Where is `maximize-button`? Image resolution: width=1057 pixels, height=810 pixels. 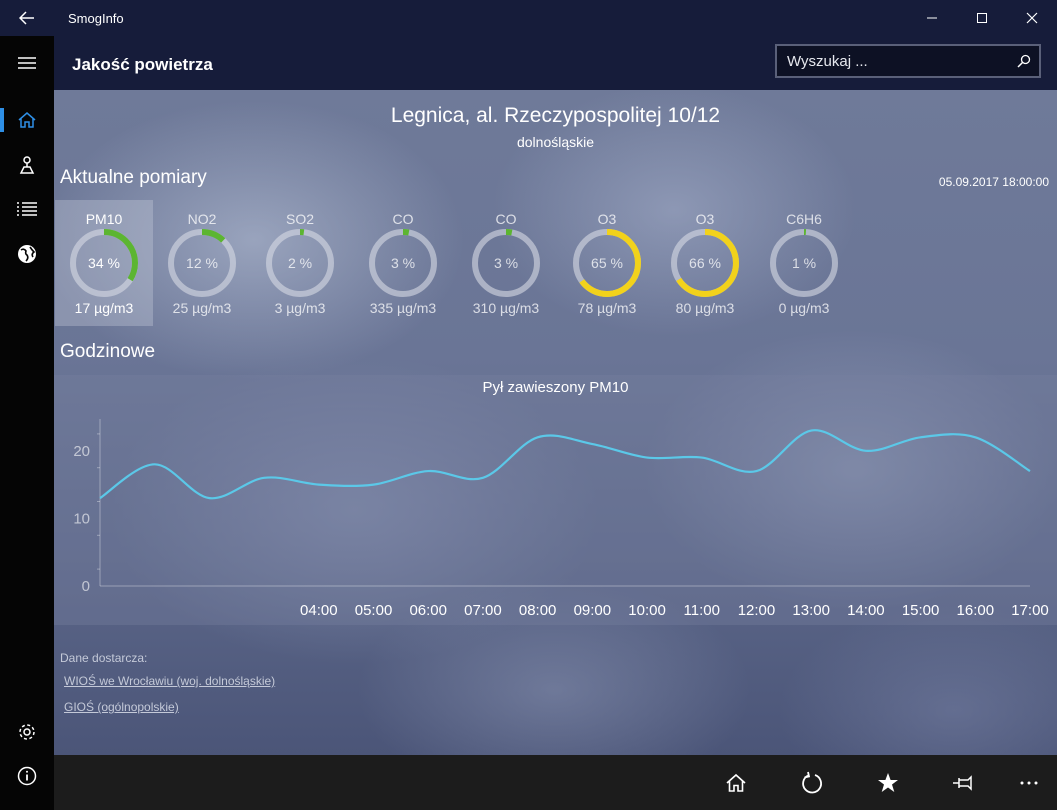 maximize-button is located at coordinates (982, 18).